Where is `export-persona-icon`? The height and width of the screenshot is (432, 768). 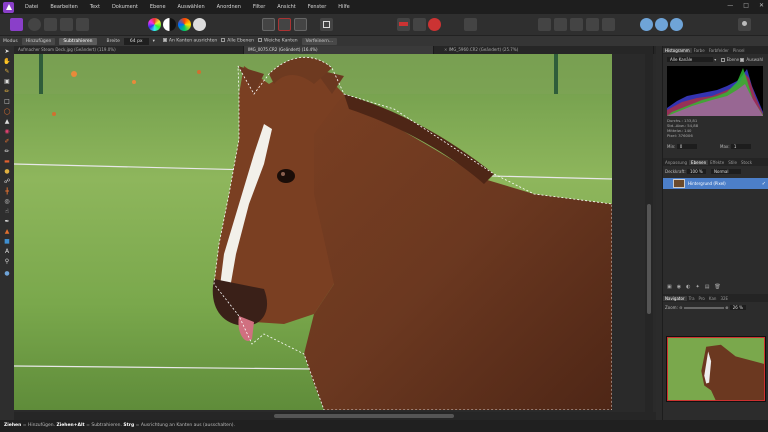
export-persona-icon is located at coordinates (82, 24).